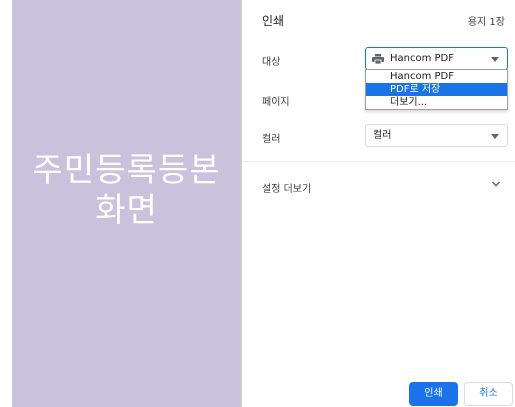 Image resolution: width=515 pixels, height=407 pixels. I want to click on section-divider, so click(378, 161).